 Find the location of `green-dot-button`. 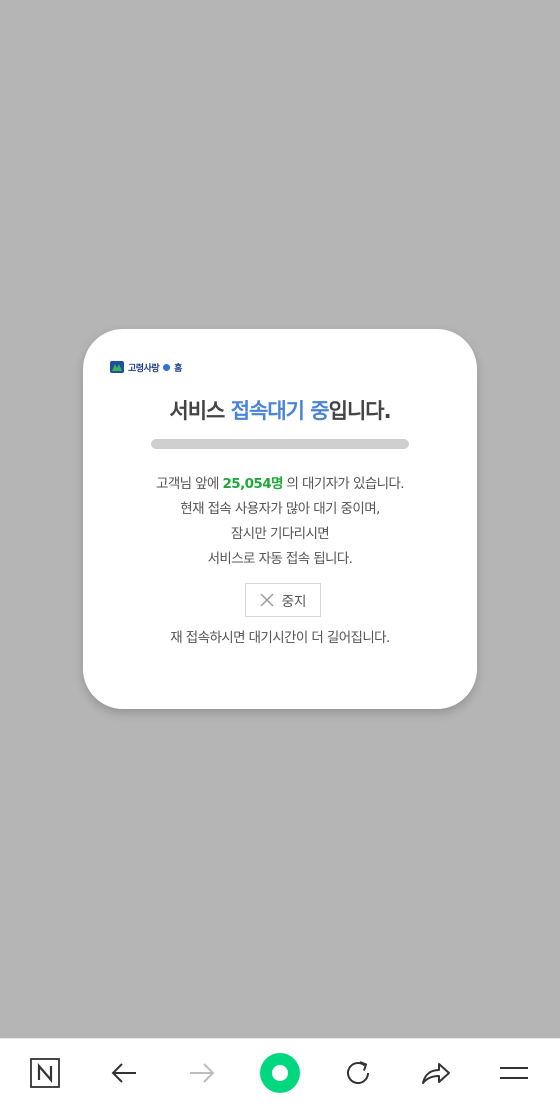

green-dot-button is located at coordinates (280, 1073).